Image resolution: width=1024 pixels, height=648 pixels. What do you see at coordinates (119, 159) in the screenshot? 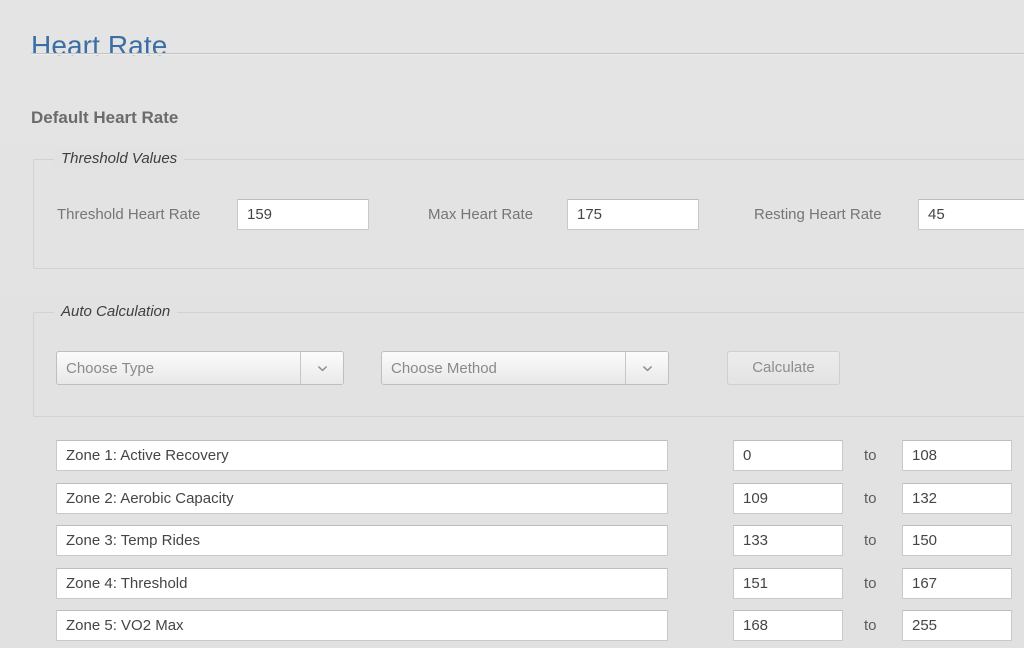
I see `threshold-values-legend: Threshold Values` at bounding box center [119, 159].